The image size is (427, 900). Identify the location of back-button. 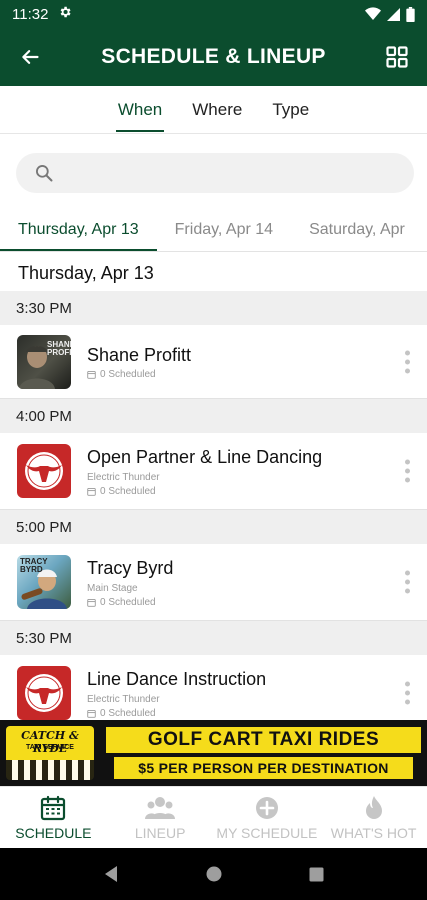
(30, 57).